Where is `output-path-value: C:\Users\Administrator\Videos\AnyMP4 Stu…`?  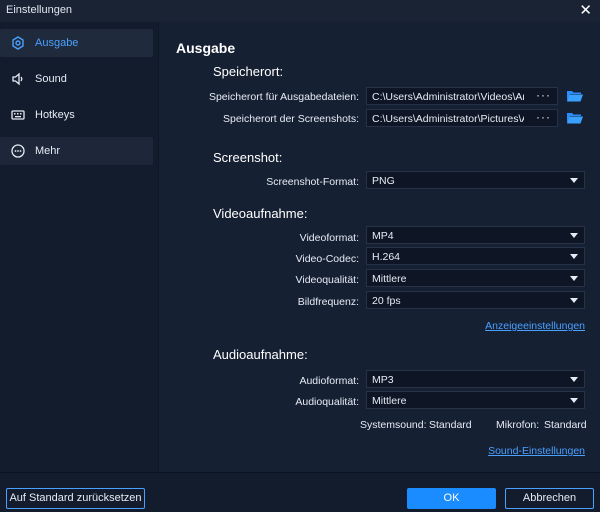 output-path-value: C:\Users\Administrator\Videos\AnyMP4 Stu… is located at coordinates (448, 97).